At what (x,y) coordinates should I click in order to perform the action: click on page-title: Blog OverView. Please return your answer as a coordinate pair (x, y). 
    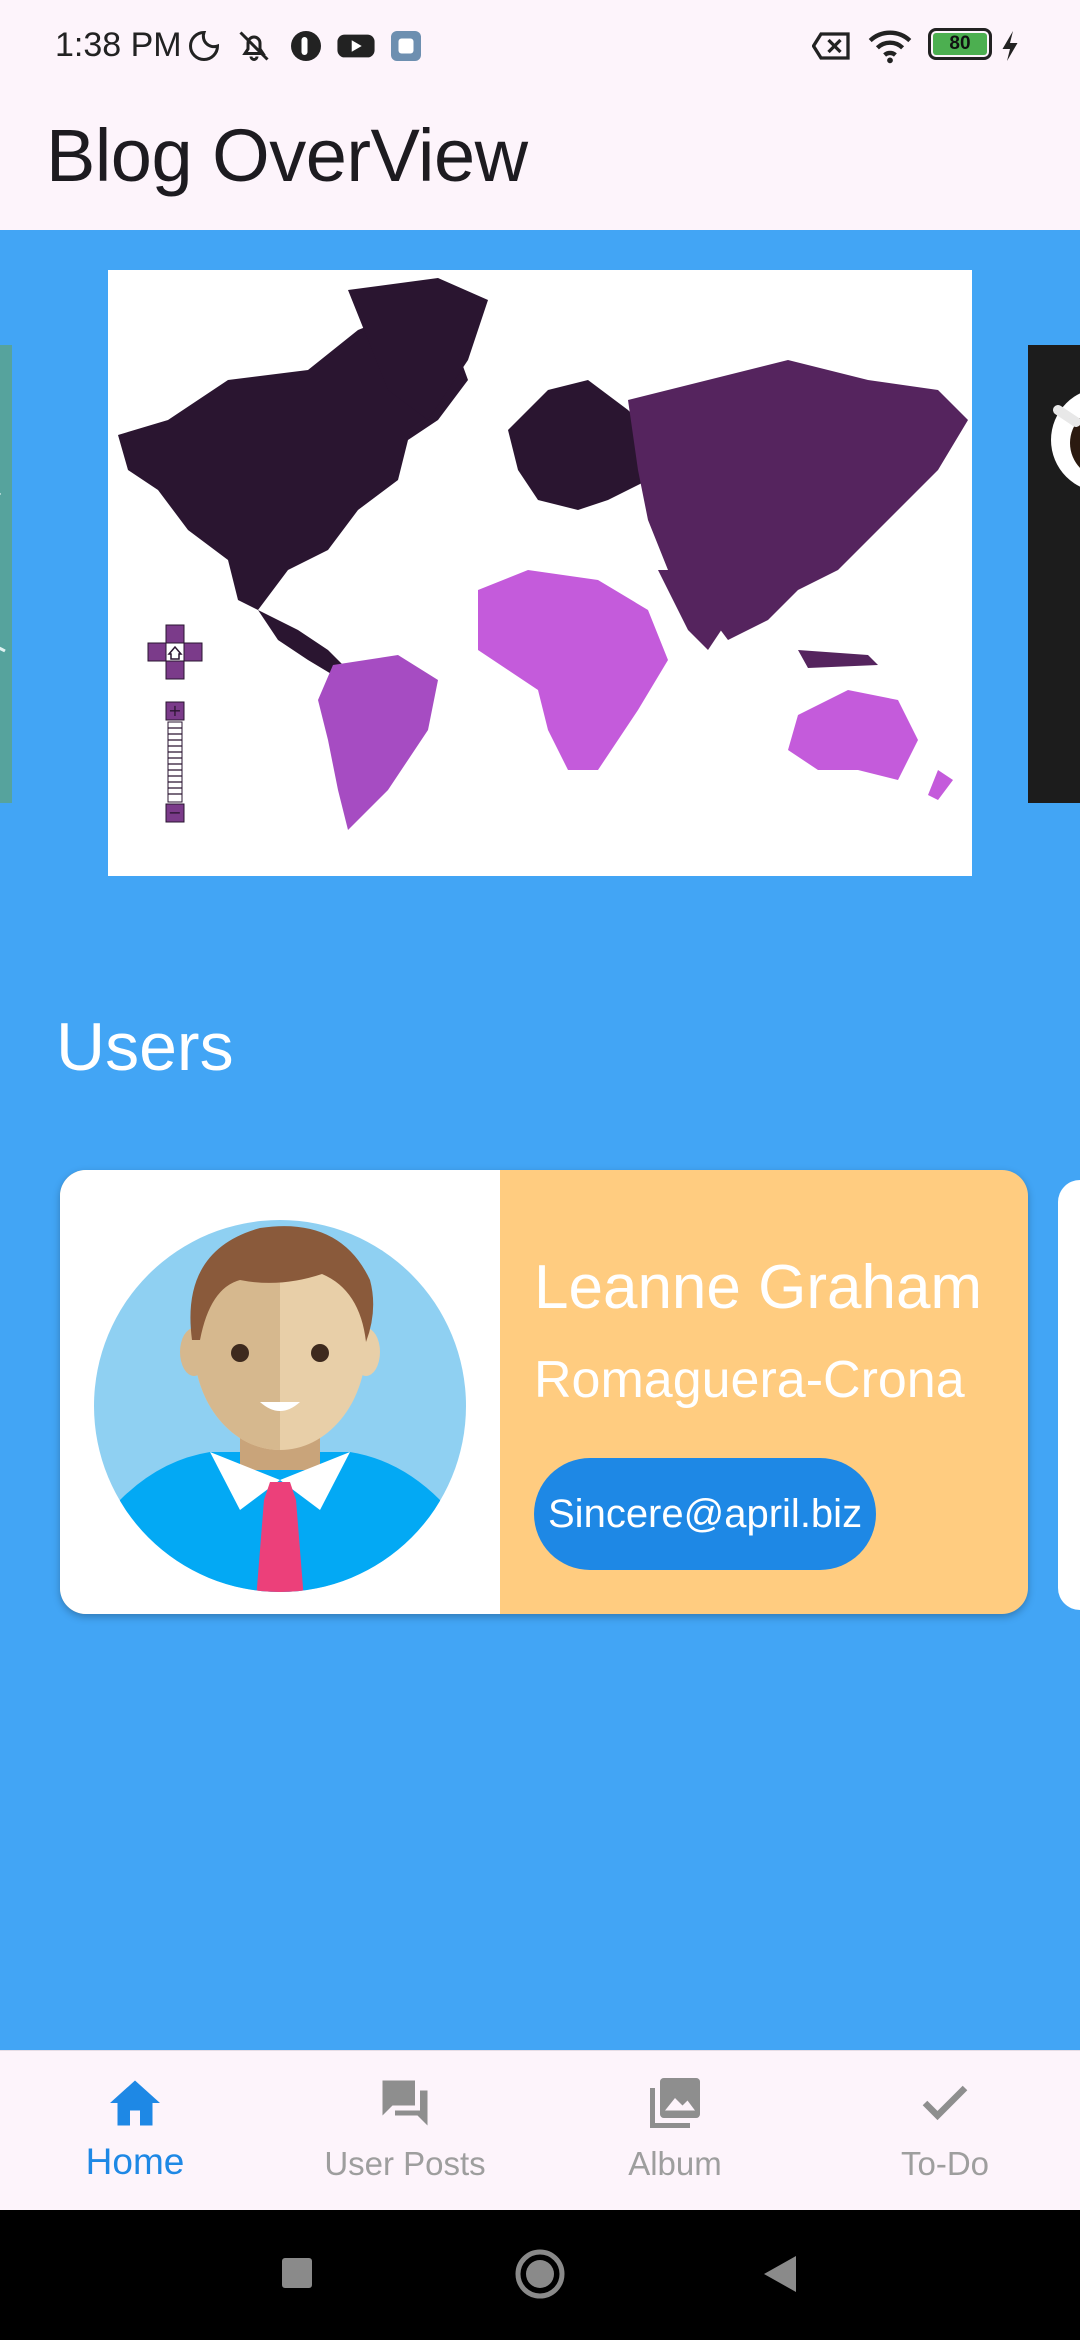
    Looking at the image, I should click on (287, 155).